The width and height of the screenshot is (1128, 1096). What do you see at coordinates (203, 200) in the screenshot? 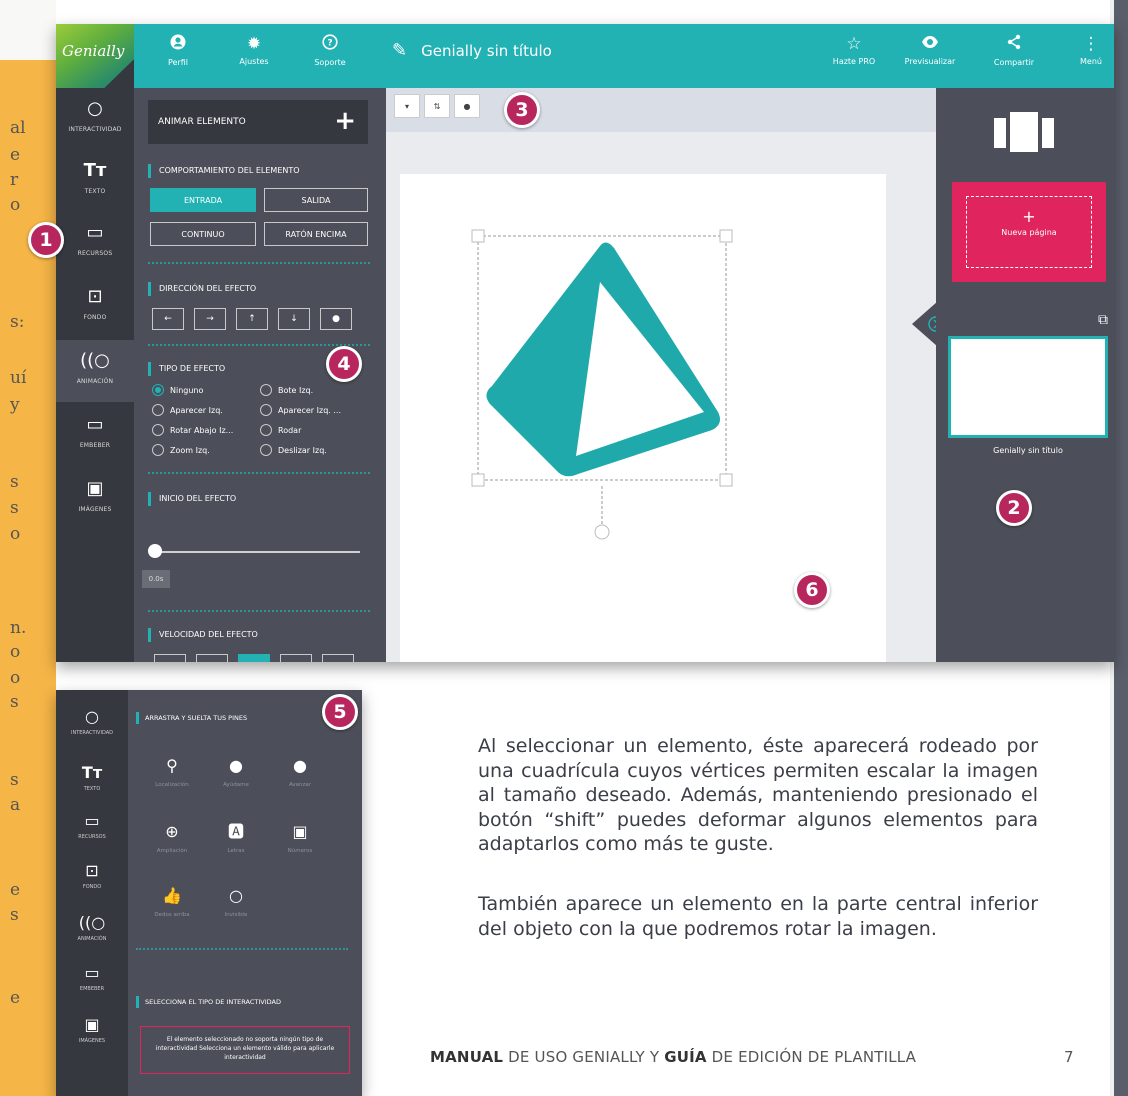
I see `behavior-entrada-button: ENTRADA` at bounding box center [203, 200].